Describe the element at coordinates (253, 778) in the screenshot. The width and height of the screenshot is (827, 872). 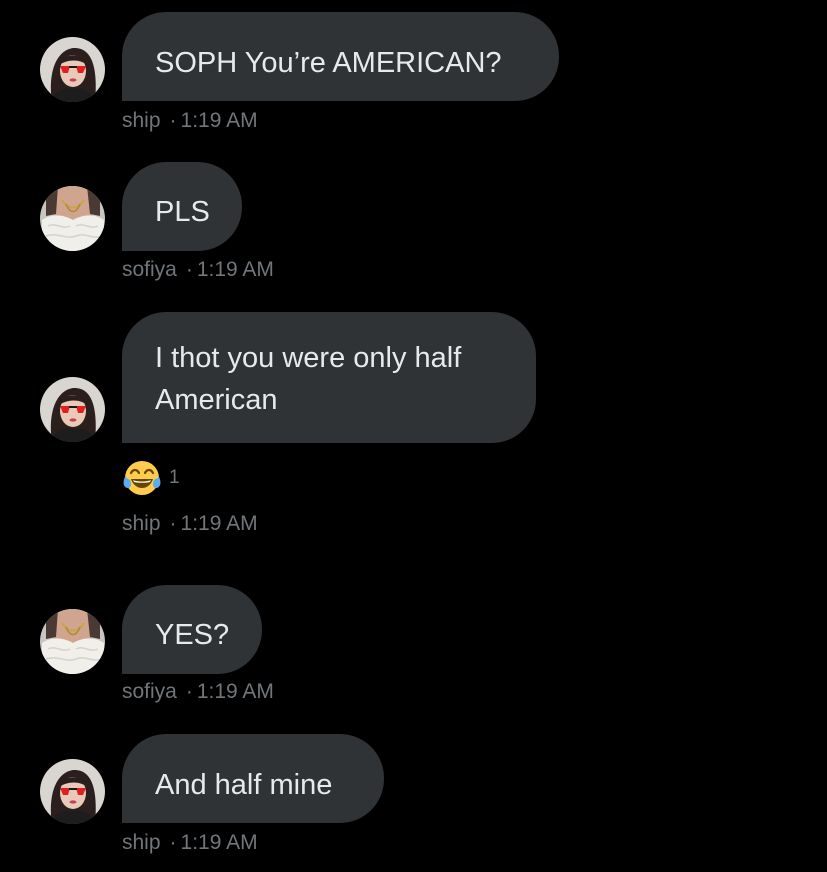
I see `message-bubble: And half mine` at that location.